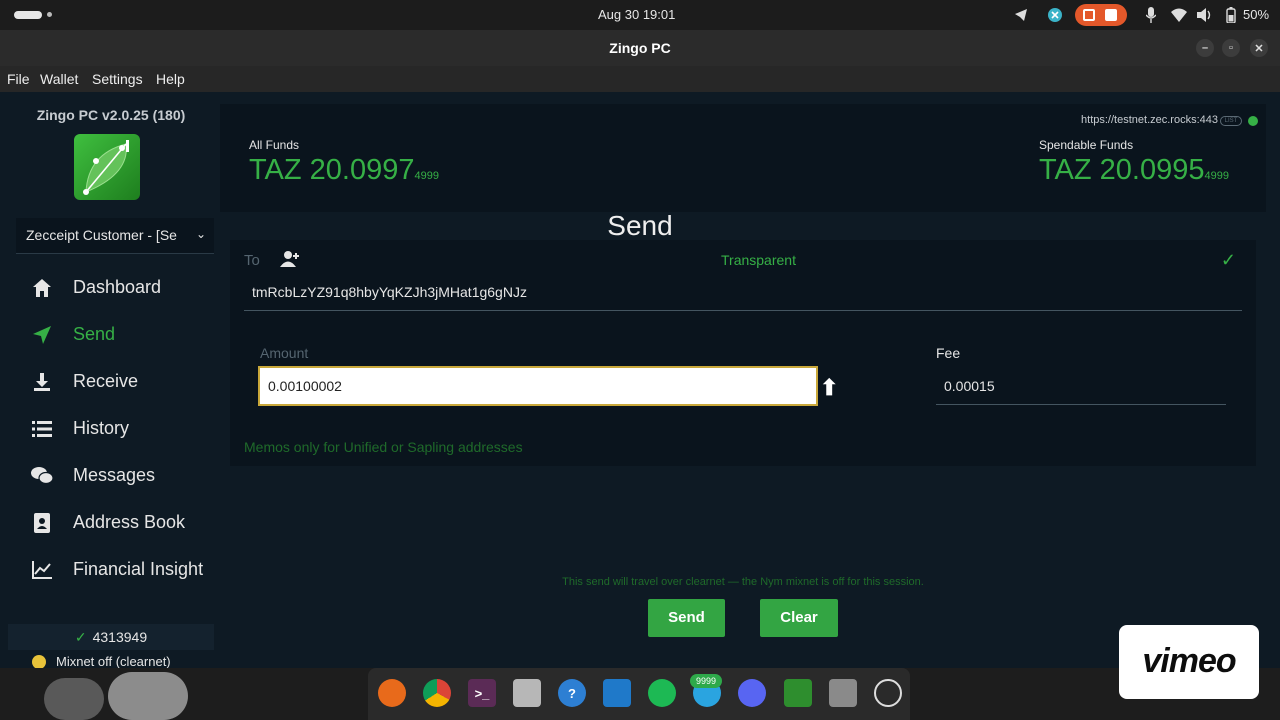  What do you see at coordinates (117, 79) in the screenshot?
I see `menu-settings: Settings` at bounding box center [117, 79].